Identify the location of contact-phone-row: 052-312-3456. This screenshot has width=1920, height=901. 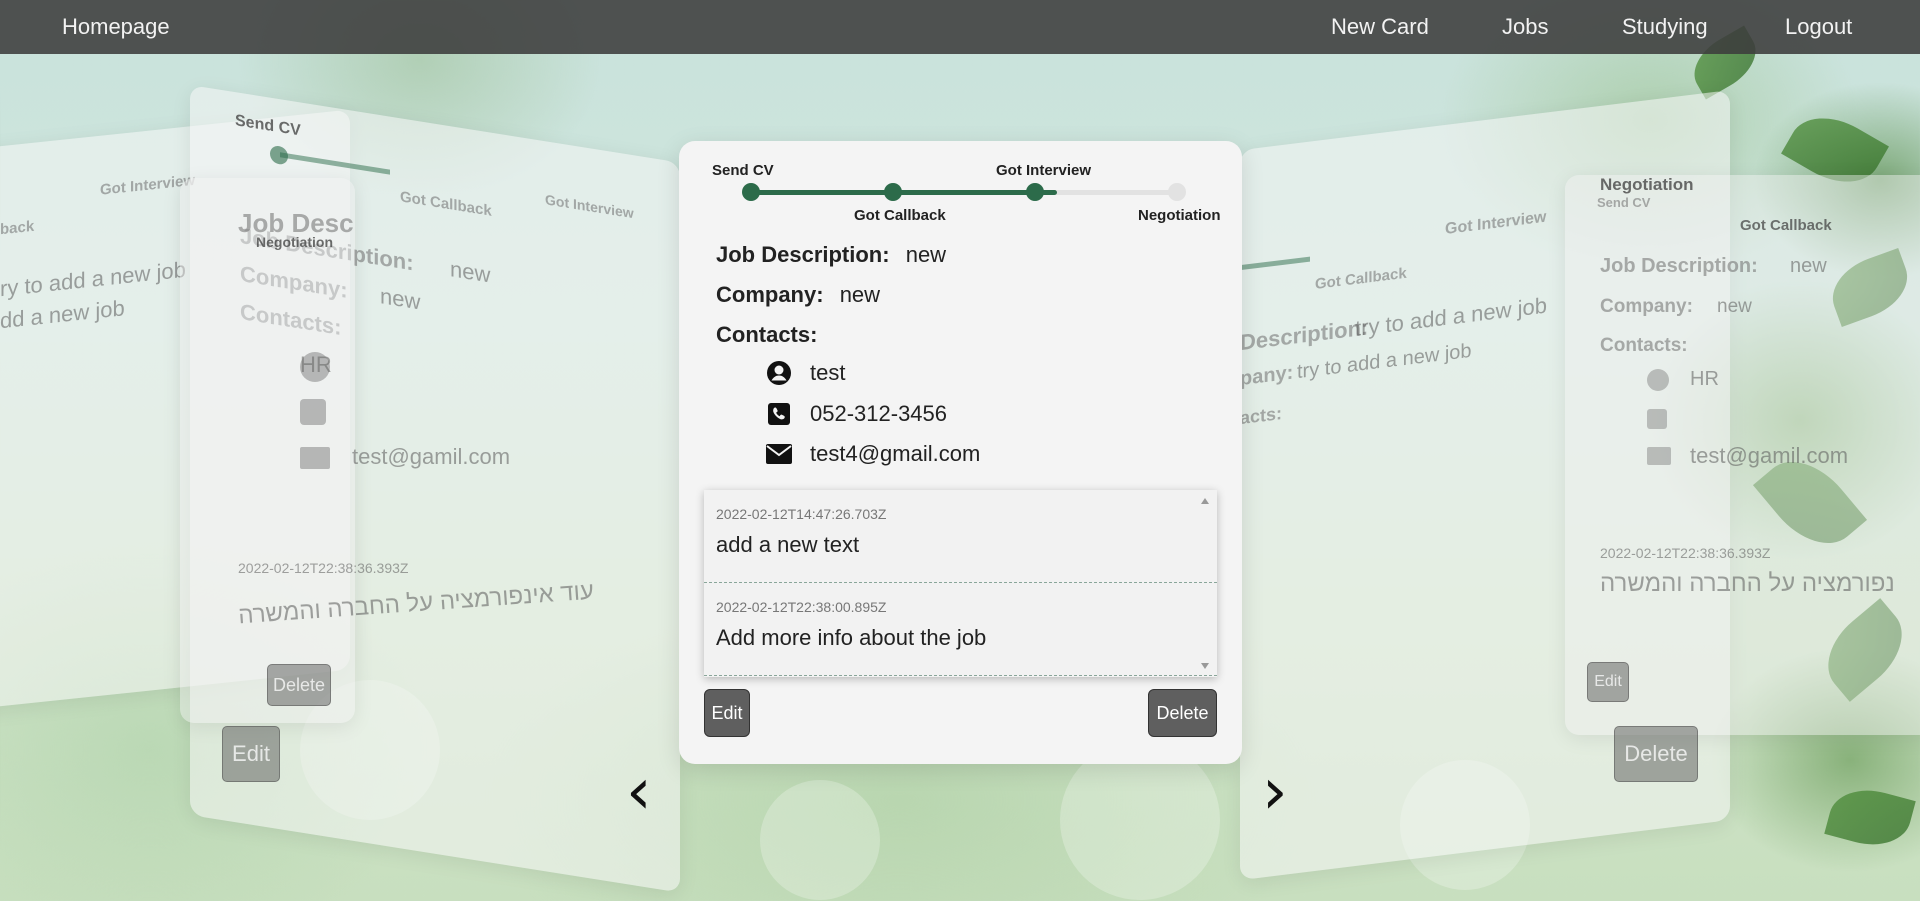
(856, 414).